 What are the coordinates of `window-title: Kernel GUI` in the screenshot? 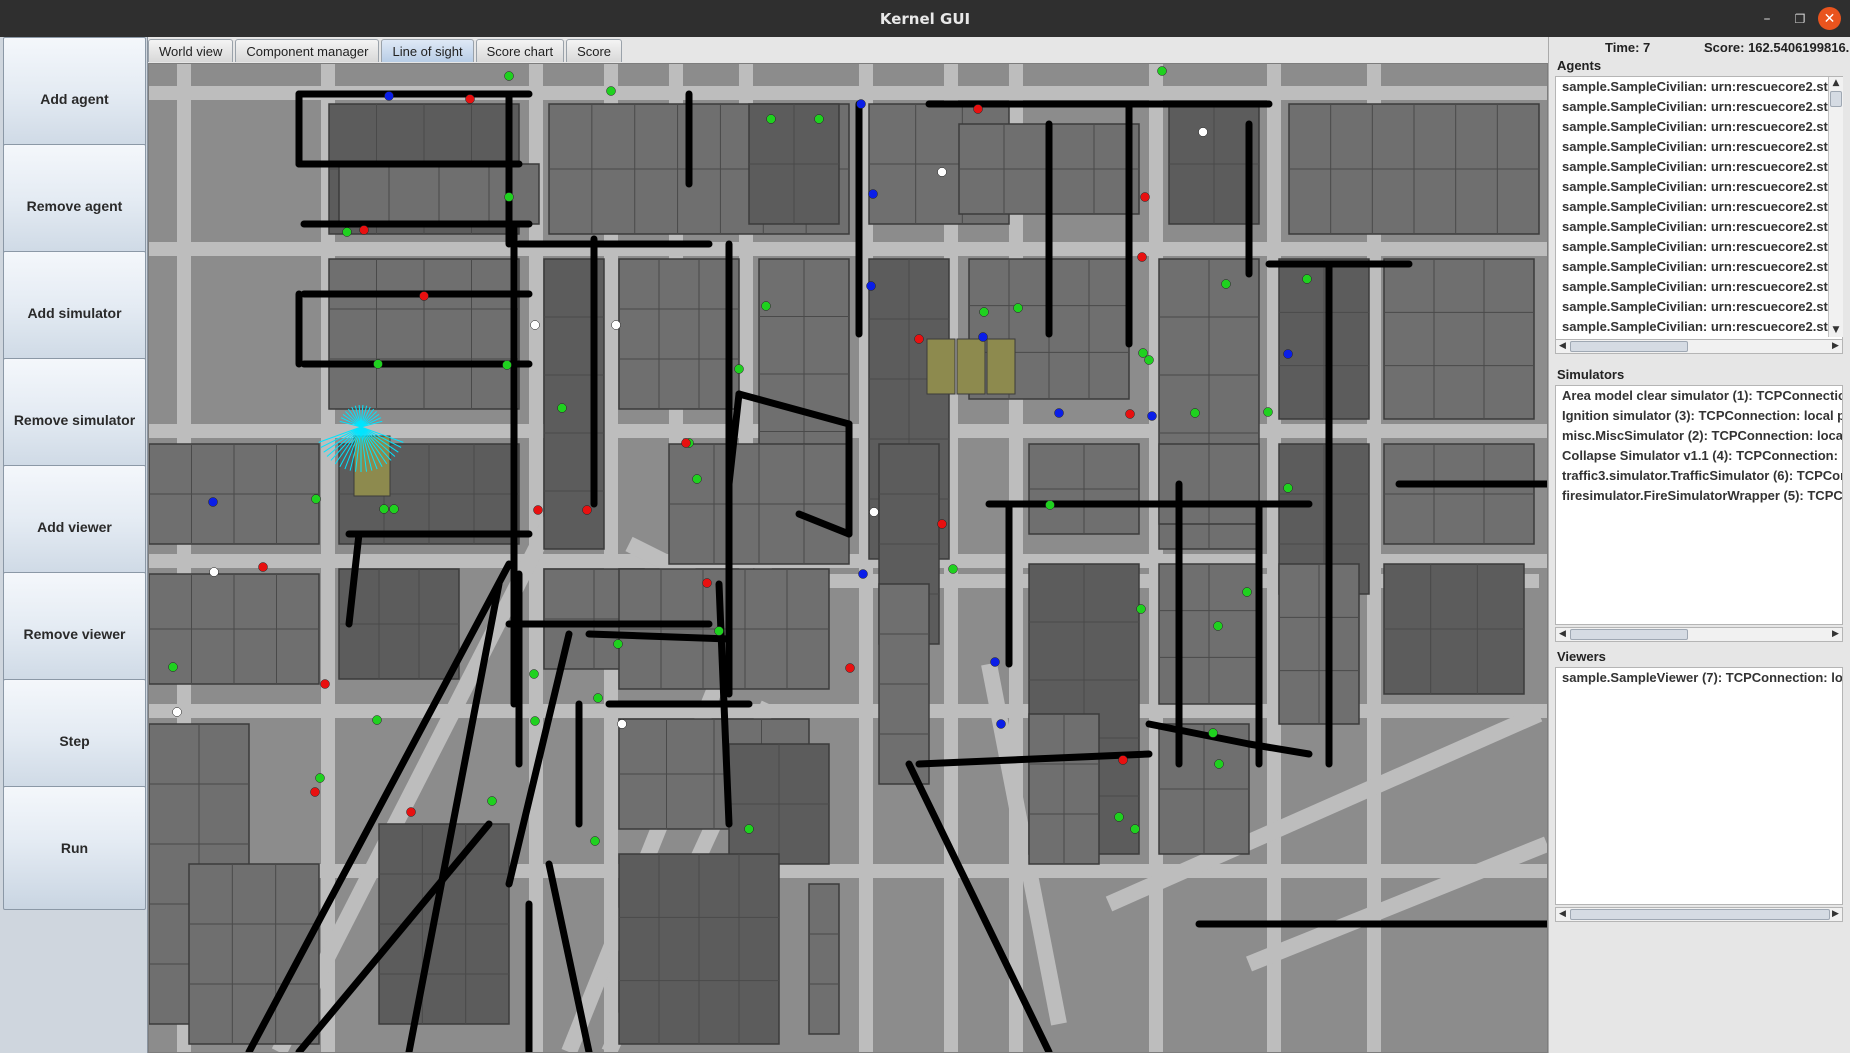 It's located at (925, 18).